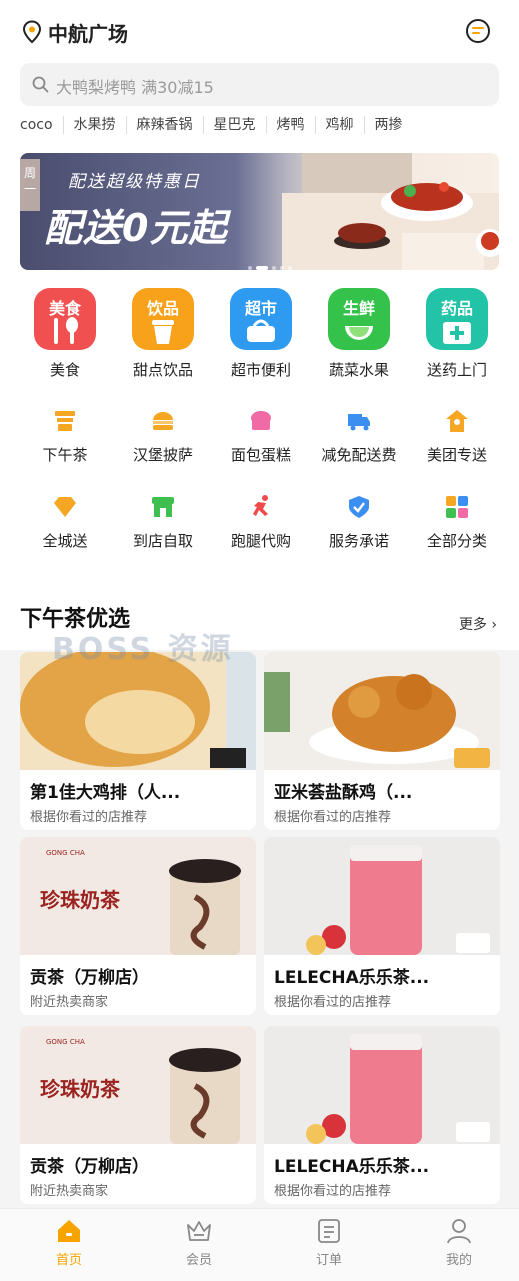  What do you see at coordinates (359, 507) in the screenshot?
I see `shield-check-icon` at bounding box center [359, 507].